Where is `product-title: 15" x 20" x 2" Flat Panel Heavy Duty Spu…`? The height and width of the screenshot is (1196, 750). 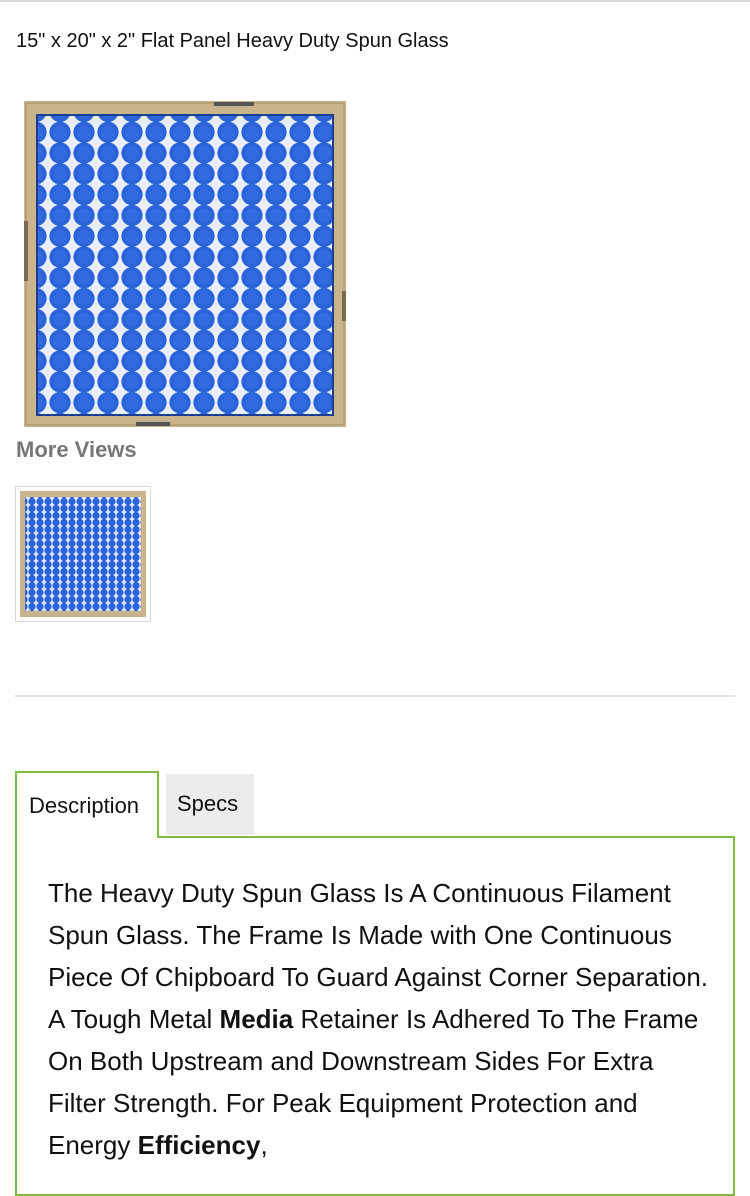
product-title: 15" x 20" x 2" Flat Panel Heavy Duty Spu… is located at coordinates (232, 41).